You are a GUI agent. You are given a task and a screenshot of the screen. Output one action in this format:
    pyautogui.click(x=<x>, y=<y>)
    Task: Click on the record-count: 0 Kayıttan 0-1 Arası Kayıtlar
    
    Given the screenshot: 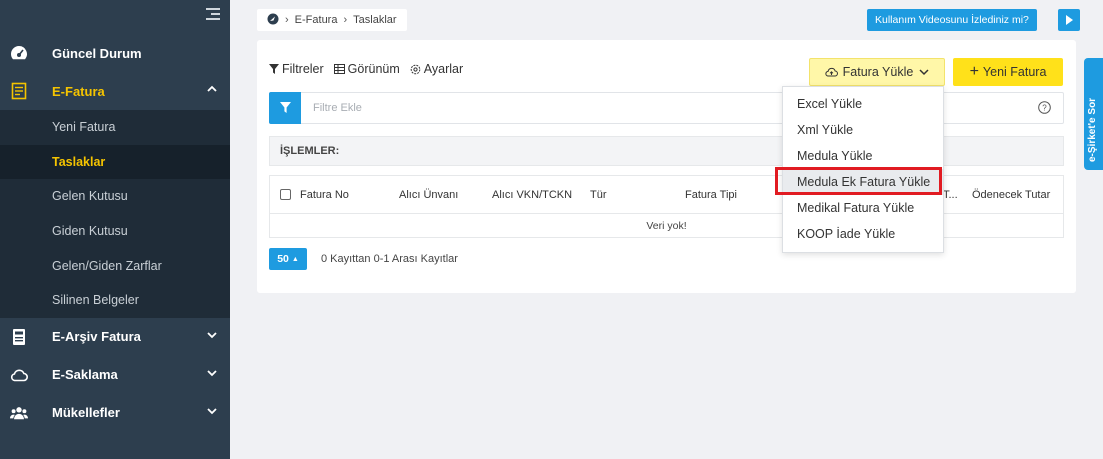 What is the action you would take?
    pyautogui.click(x=389, y=259)
    